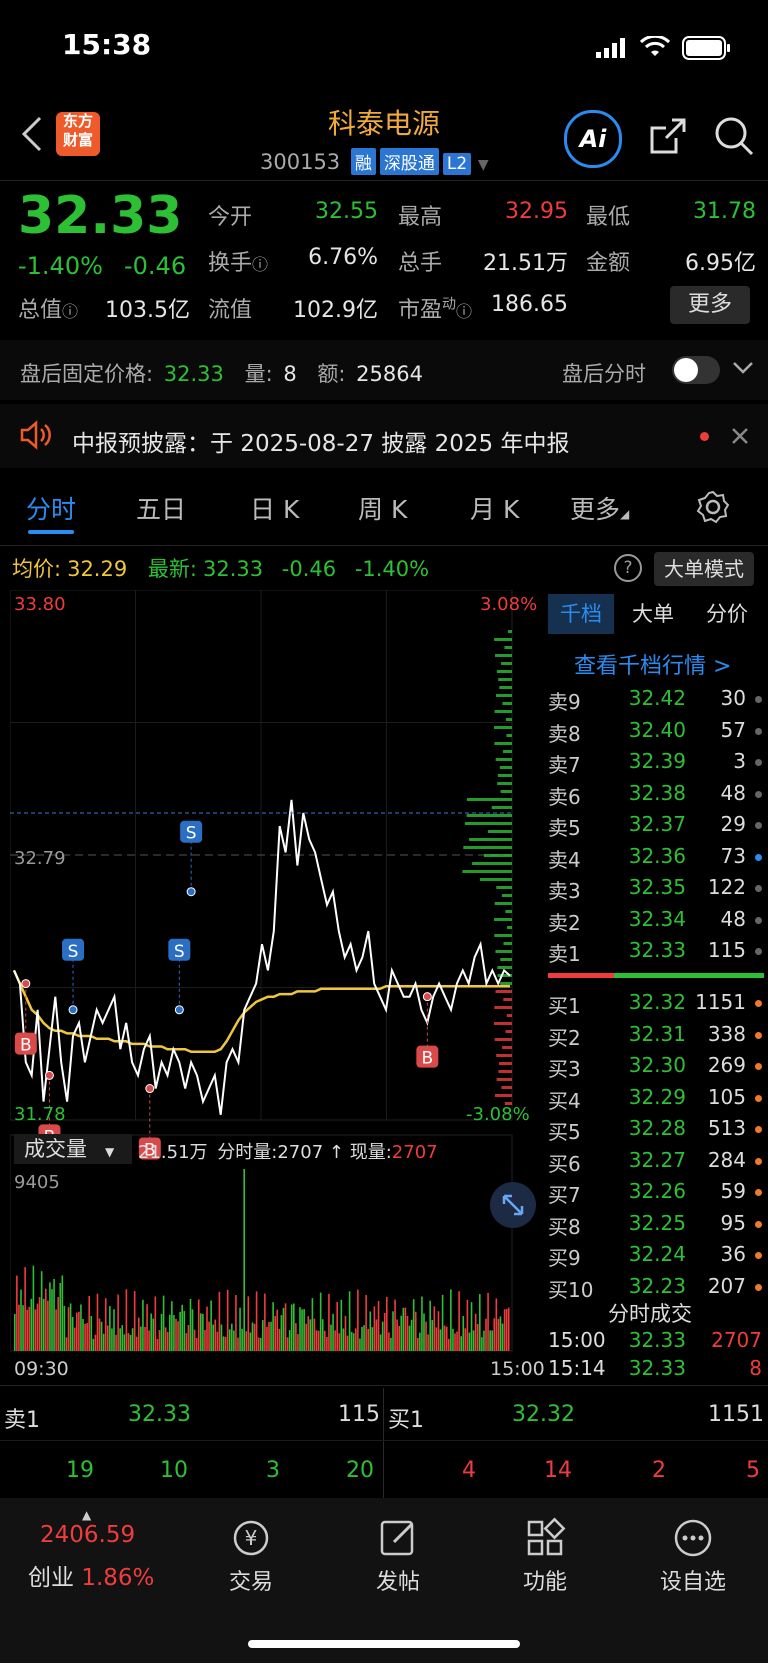  What do you see at coordinates (360, 1470) in the screenshot?
I see `buy-count: 20` at bounding box center [360, 1470].